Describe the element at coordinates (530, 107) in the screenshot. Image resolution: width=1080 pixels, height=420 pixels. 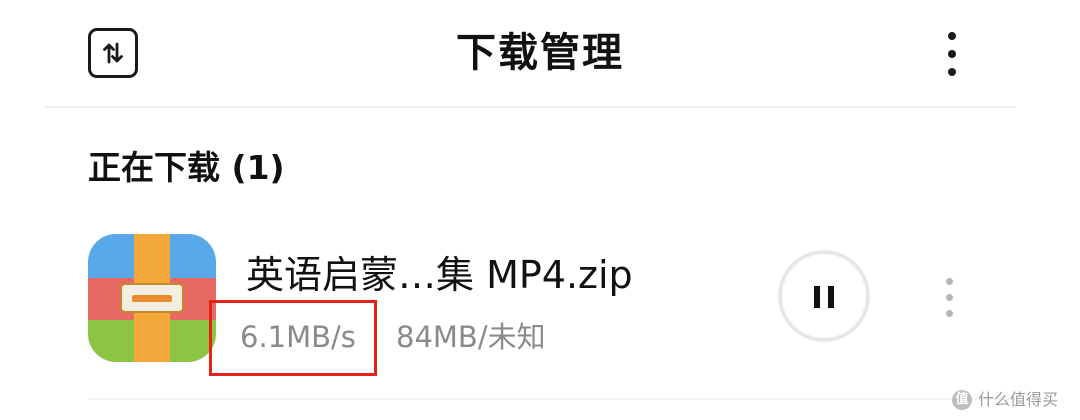
I see `header-divider` at that location.